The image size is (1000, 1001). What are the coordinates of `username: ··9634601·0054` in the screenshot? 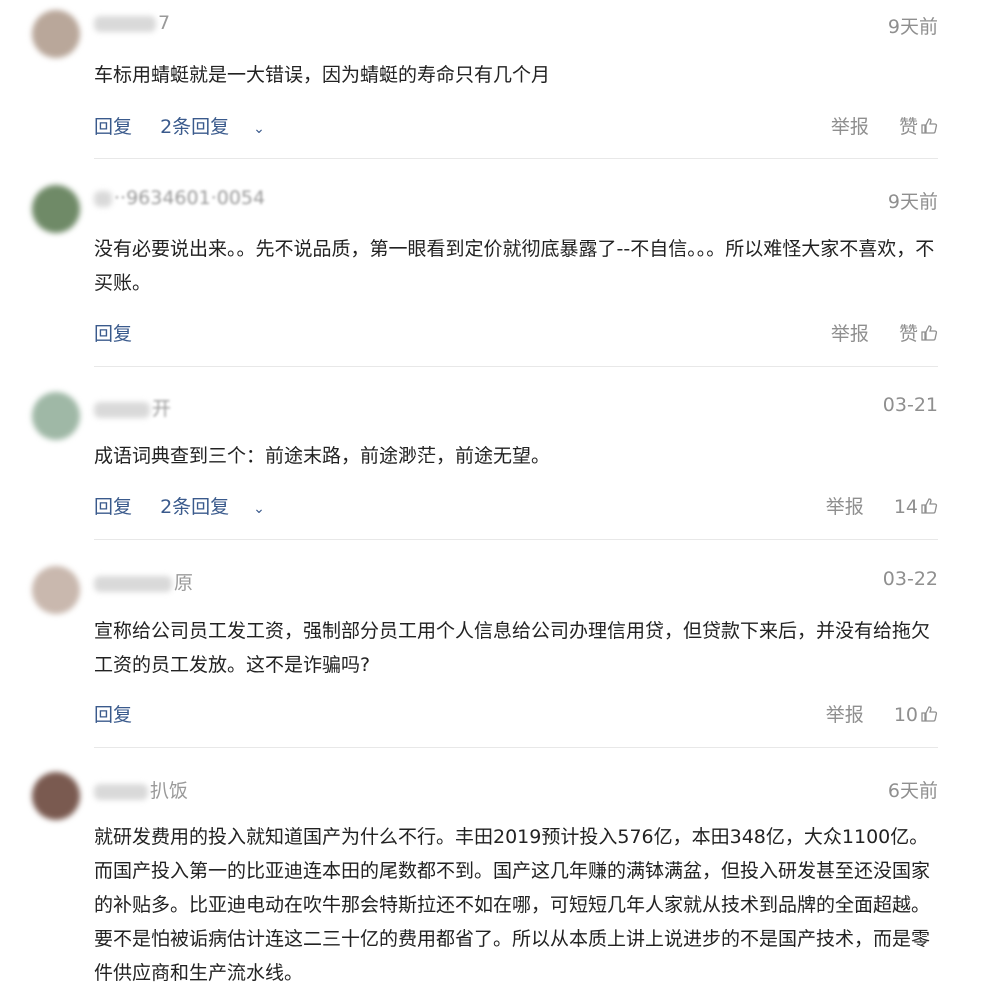 It's located at (179, 198).